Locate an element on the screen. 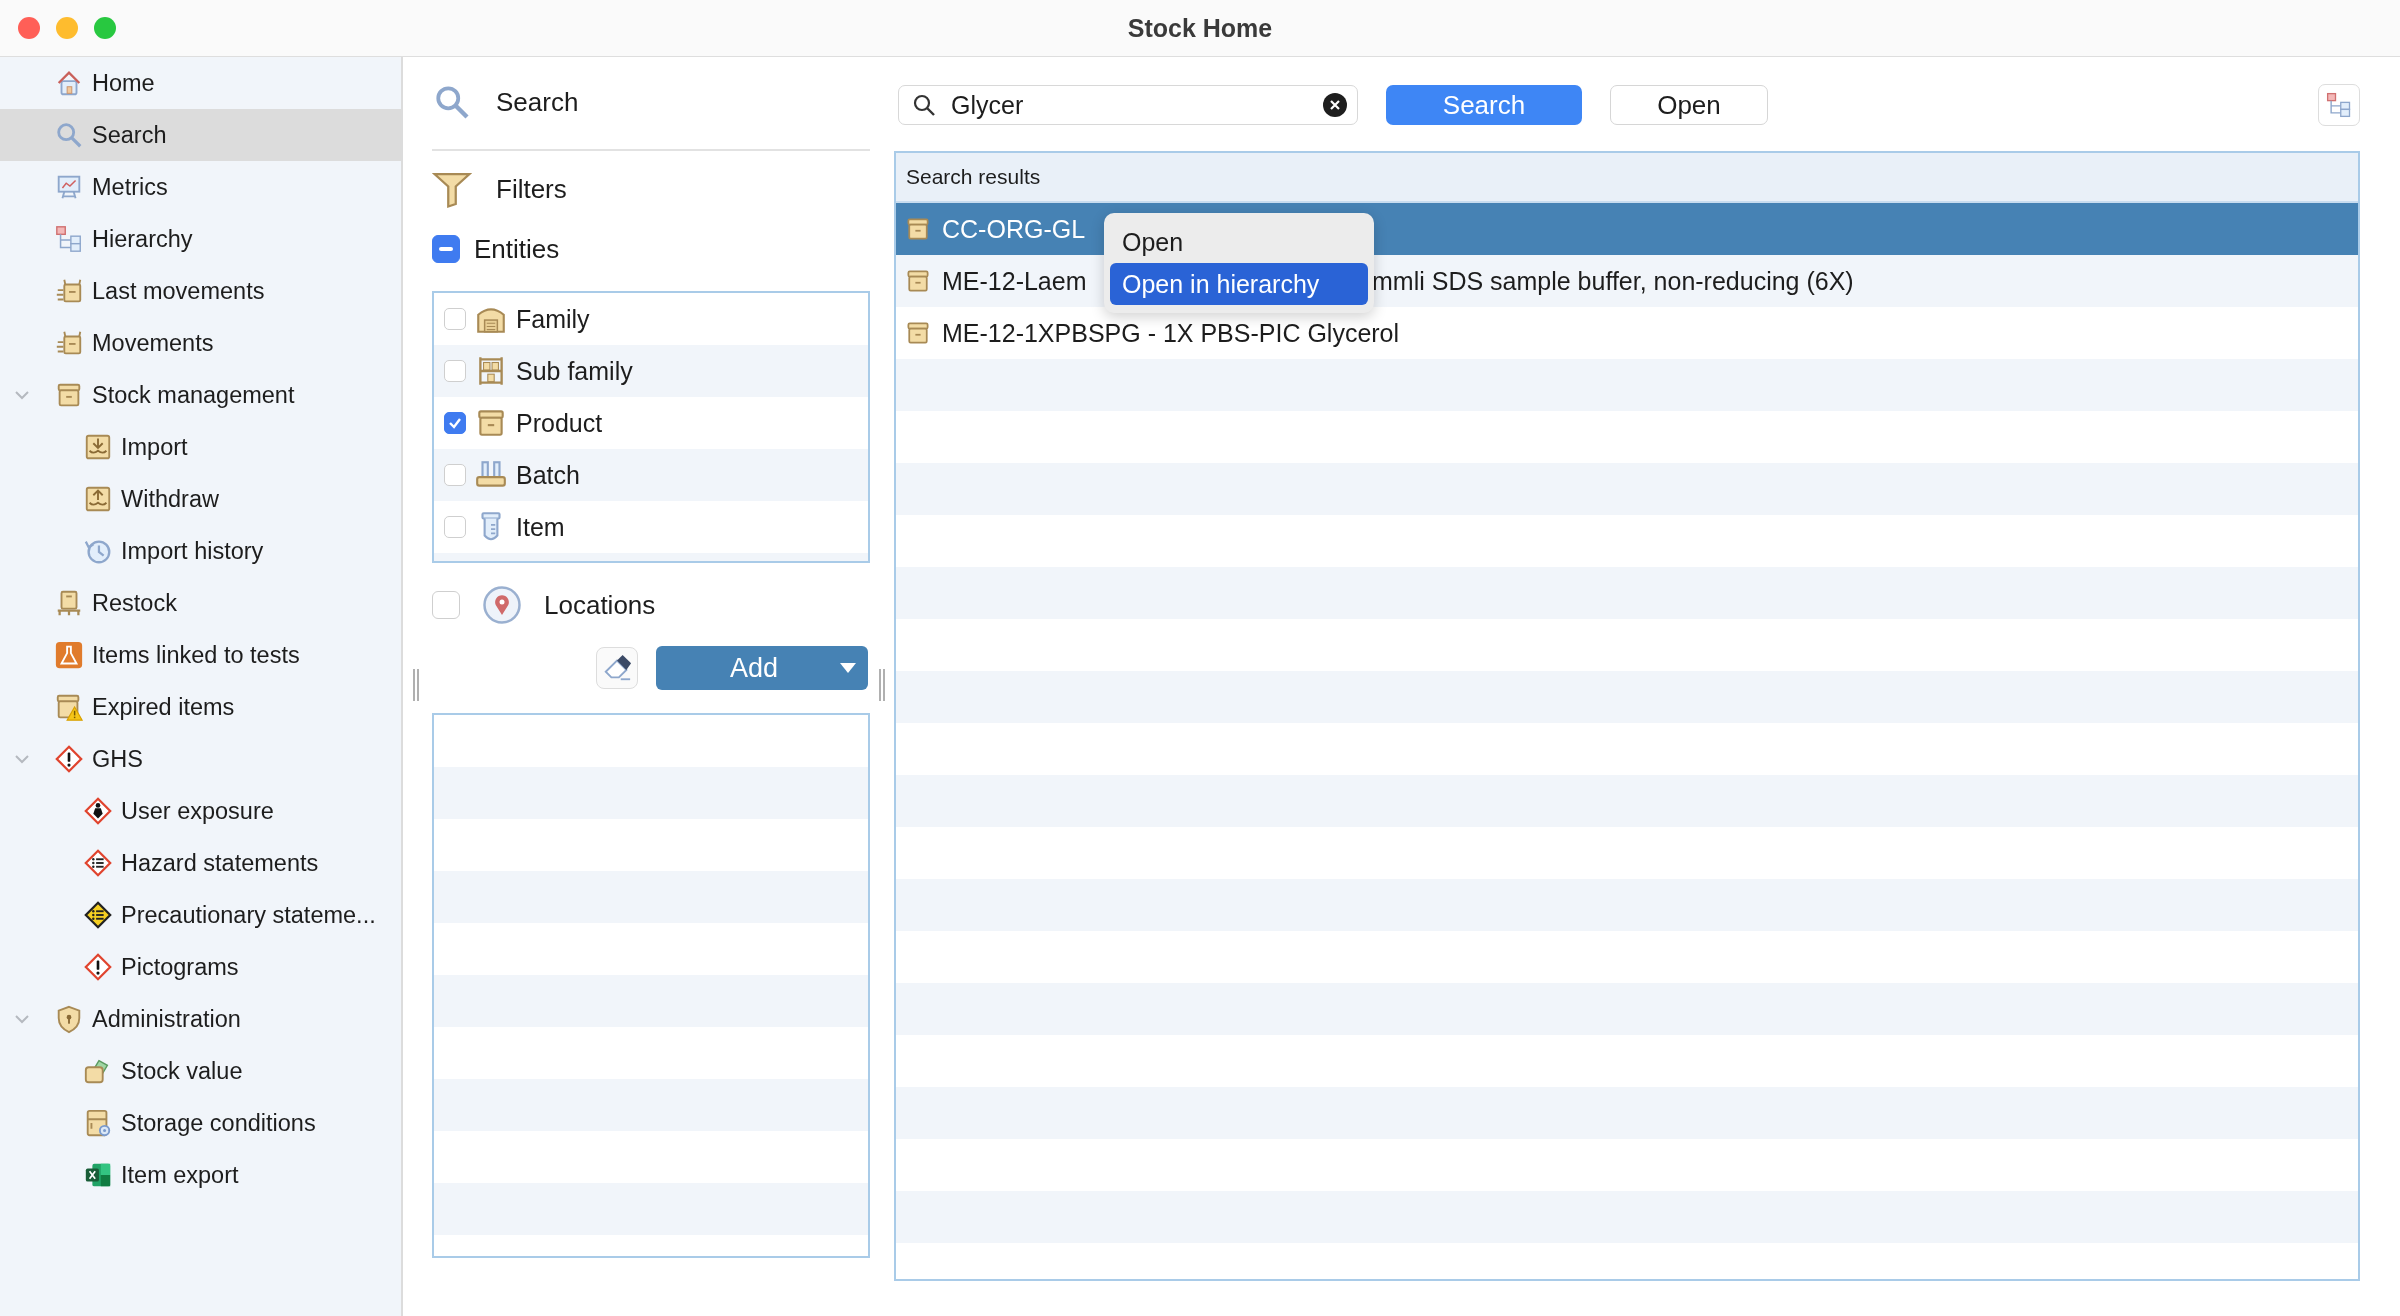 Image resolution: width=2400 pixels, height=1316 pixels. upload-tray-icon is located at coordinates (98, 499).